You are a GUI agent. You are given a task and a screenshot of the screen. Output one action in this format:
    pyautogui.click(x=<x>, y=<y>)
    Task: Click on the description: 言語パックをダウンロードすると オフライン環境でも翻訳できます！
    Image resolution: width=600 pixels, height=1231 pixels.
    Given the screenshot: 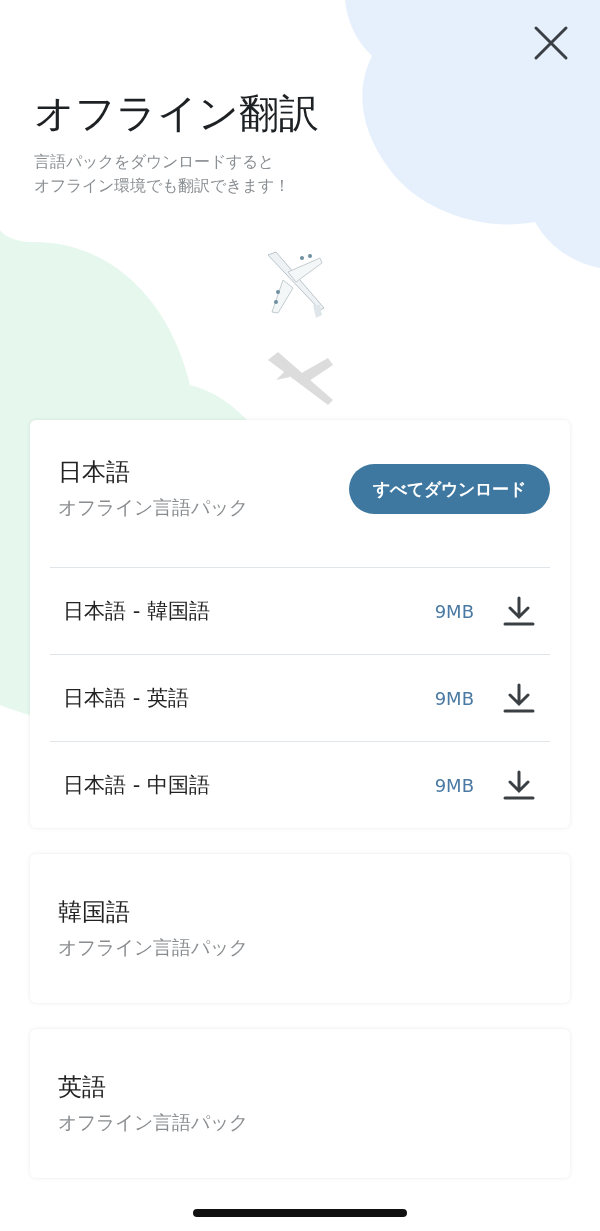 What is the action you would take?
    pyautogui.click(x=162, y=174)
    